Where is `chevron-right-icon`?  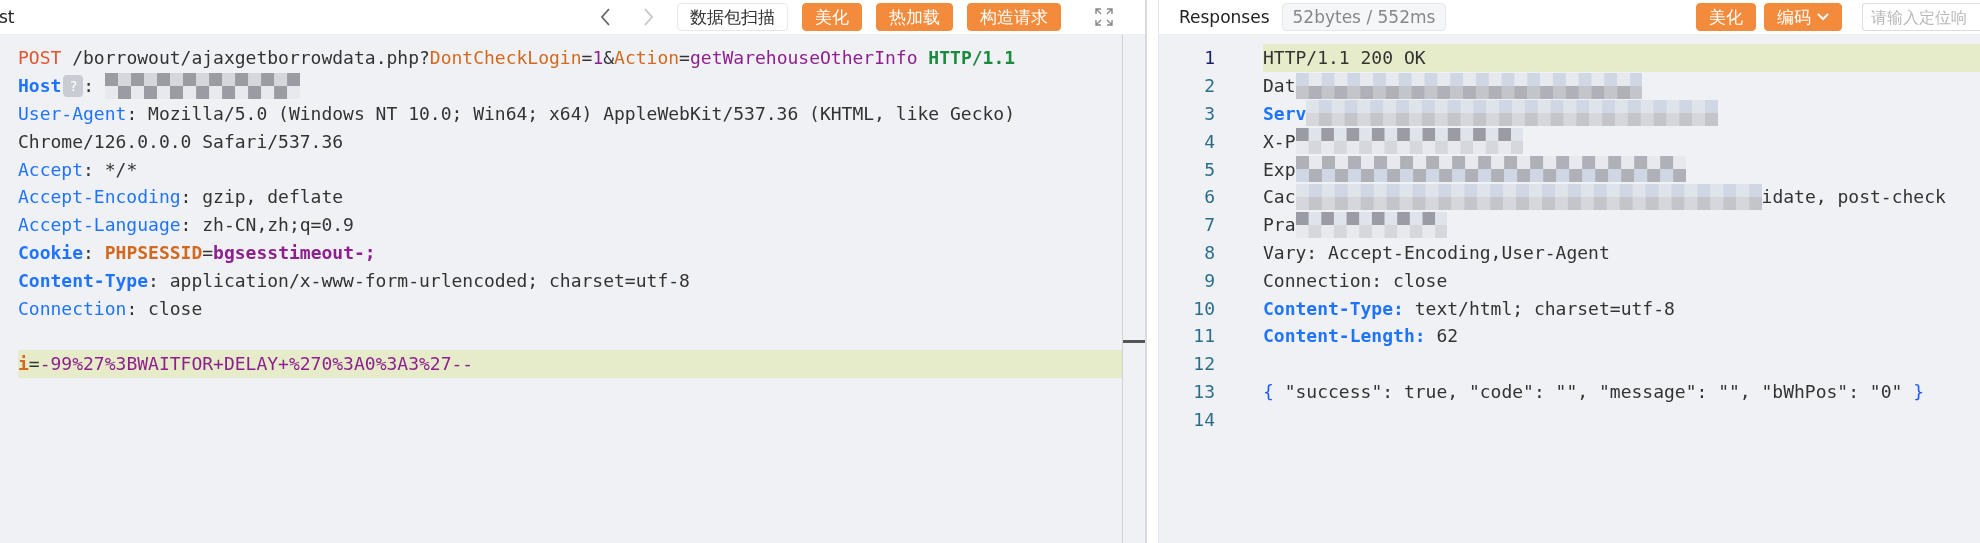 chevron-right-icon is located at coordinates (648, 17).